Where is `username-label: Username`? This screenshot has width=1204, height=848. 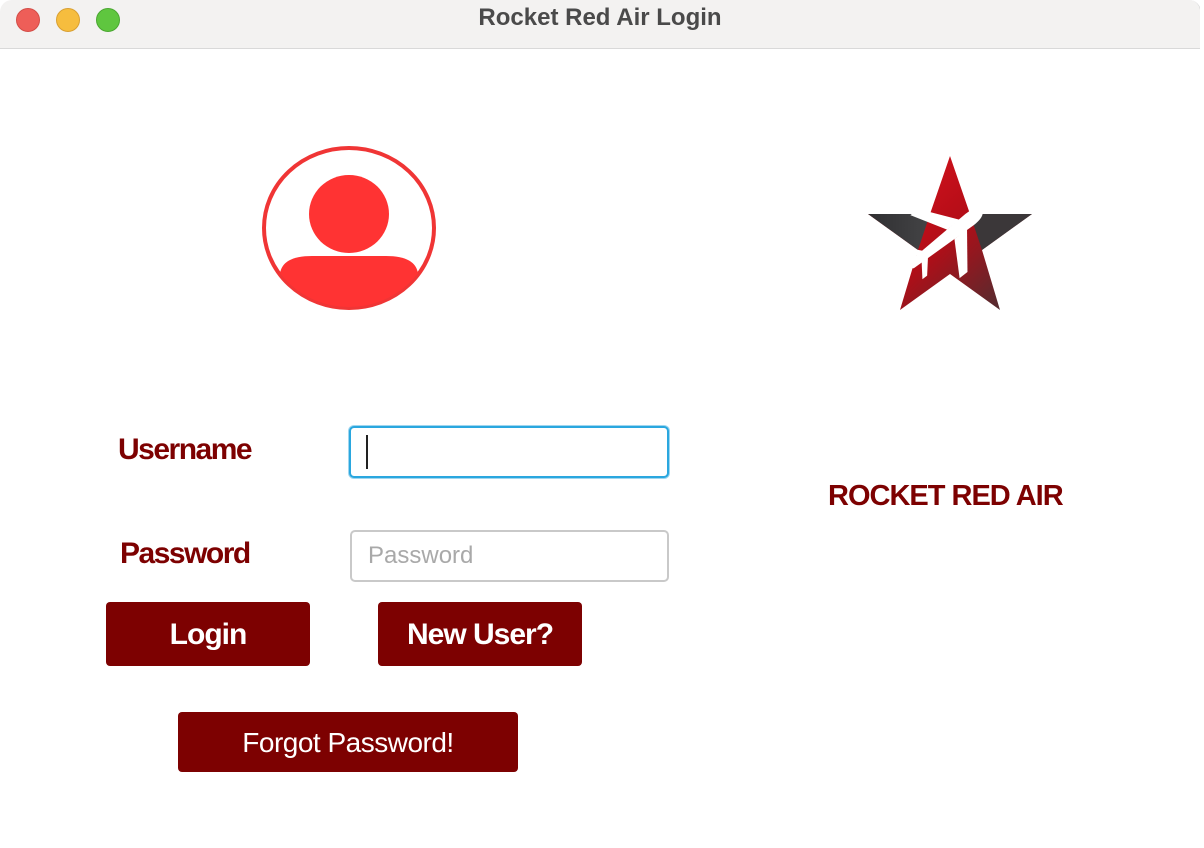
username-label: Username is located at coordinates (185, 449).